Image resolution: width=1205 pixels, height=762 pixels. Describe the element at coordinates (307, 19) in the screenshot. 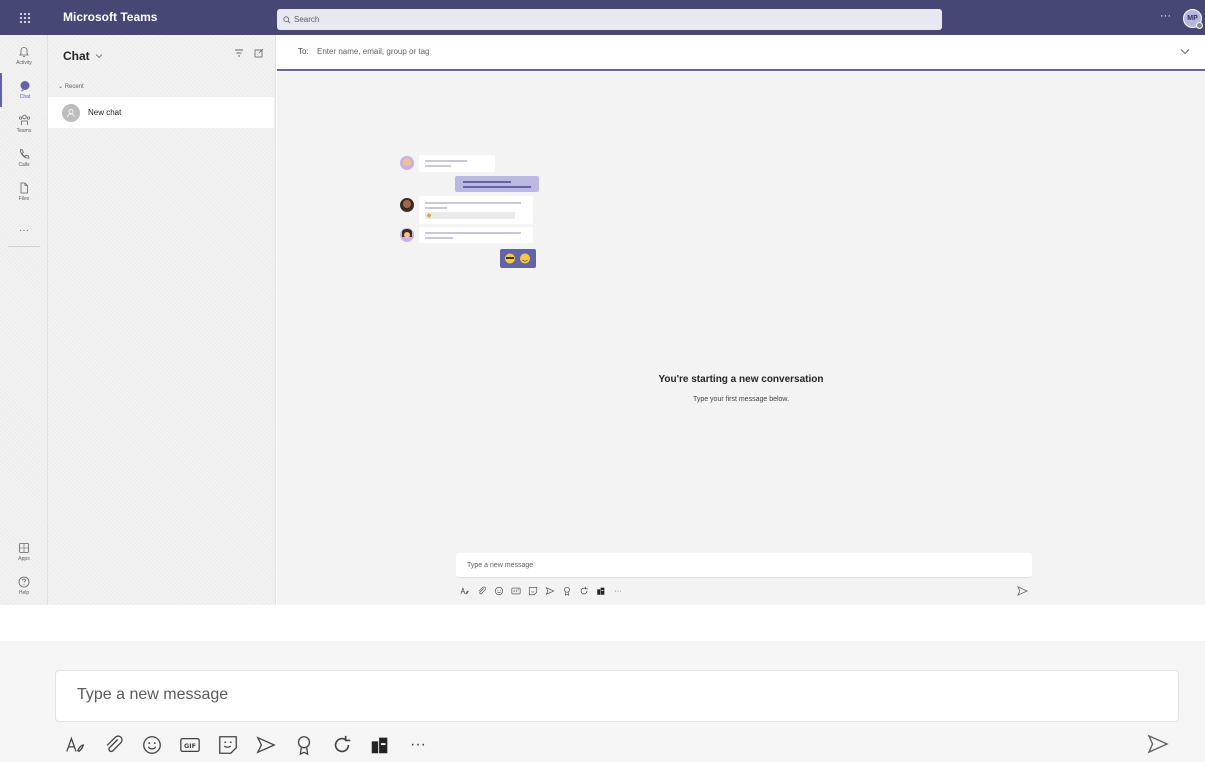

I see `search-placeholder: Search` at that location.